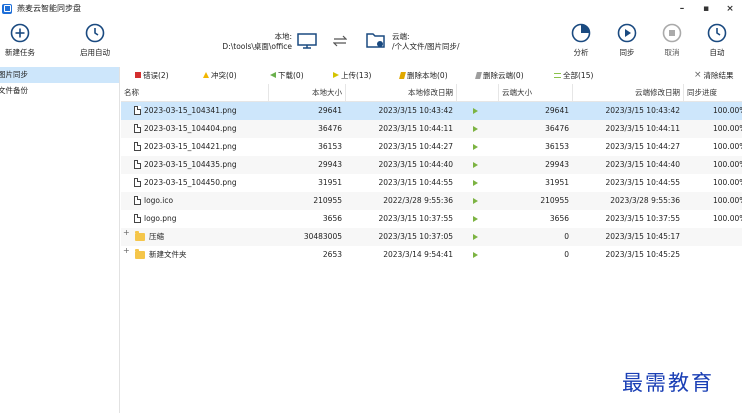  Describe the element at coordinates (190, 110) in the screenshot. I see `cell-name: 2023-03-15_104341.png` at that location.